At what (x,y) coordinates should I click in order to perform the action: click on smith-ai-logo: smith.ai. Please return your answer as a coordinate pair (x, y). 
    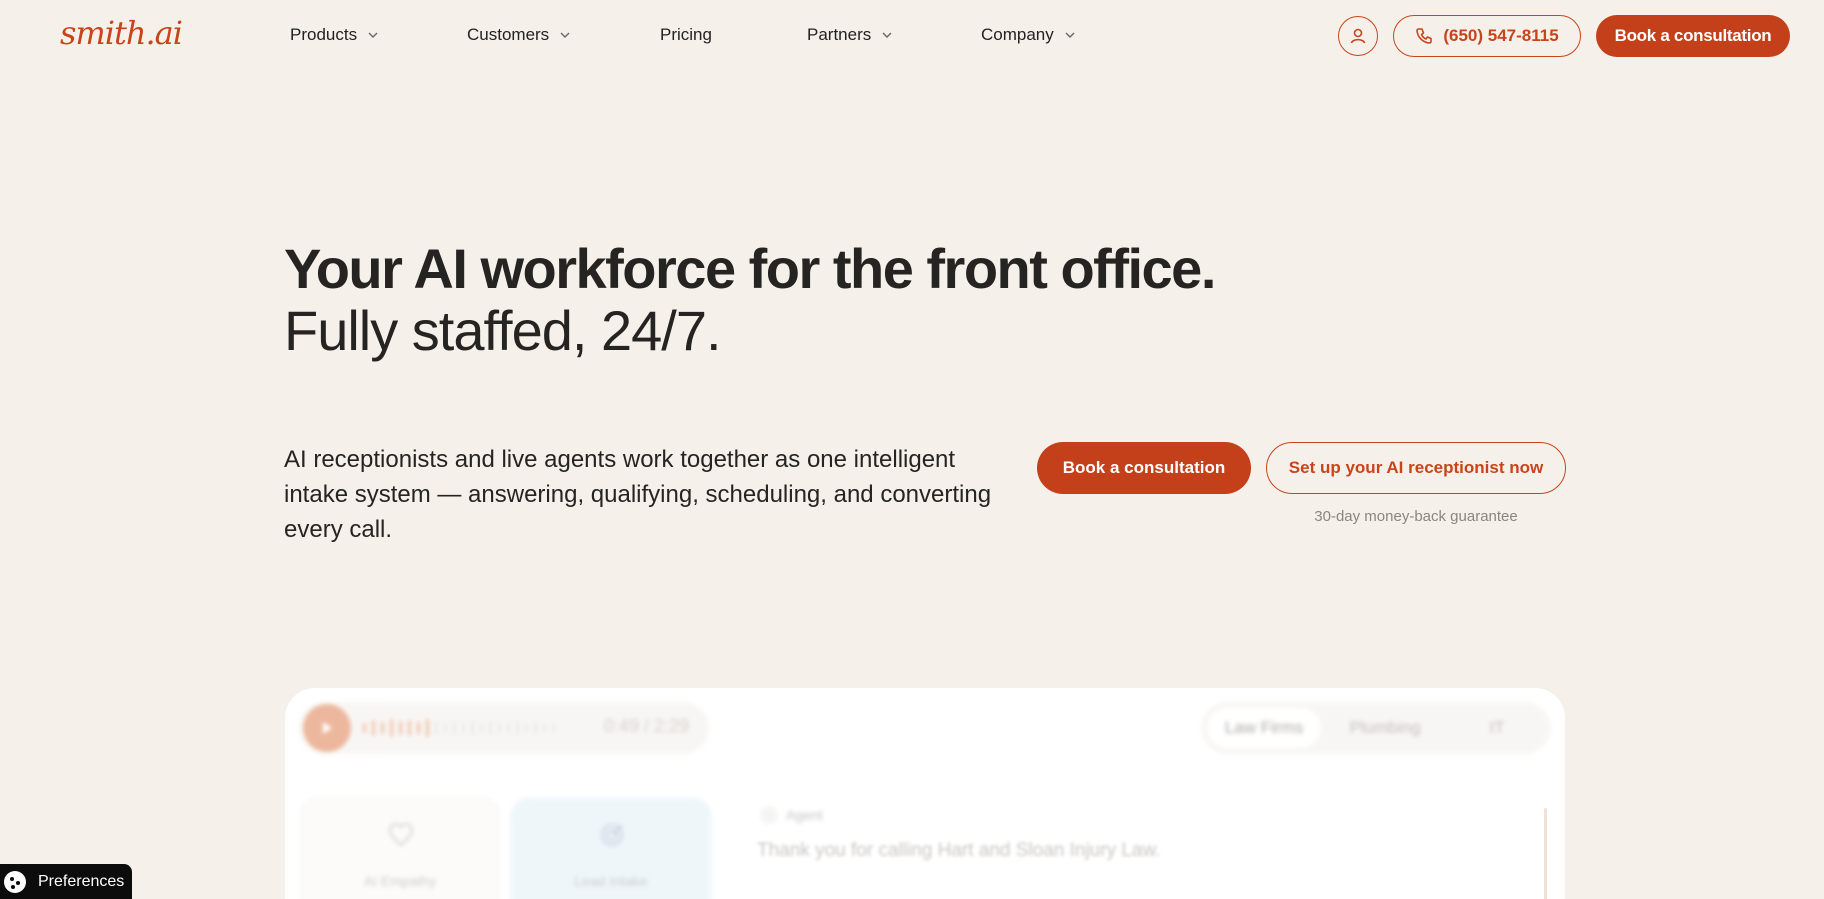
    Looking at the image, I should click on (121, 33).